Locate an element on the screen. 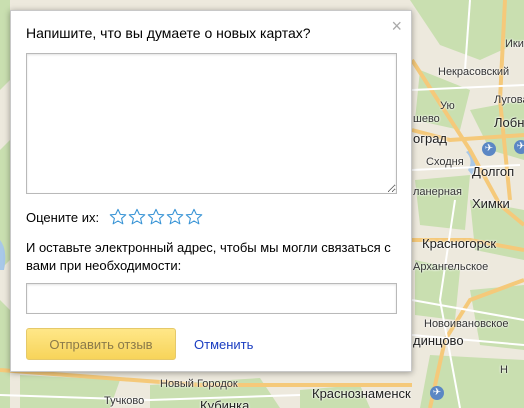 This screenshot has height=408, width=524. map-label-krasnogorsk: Красногорск is located at coordinates (459, 243).